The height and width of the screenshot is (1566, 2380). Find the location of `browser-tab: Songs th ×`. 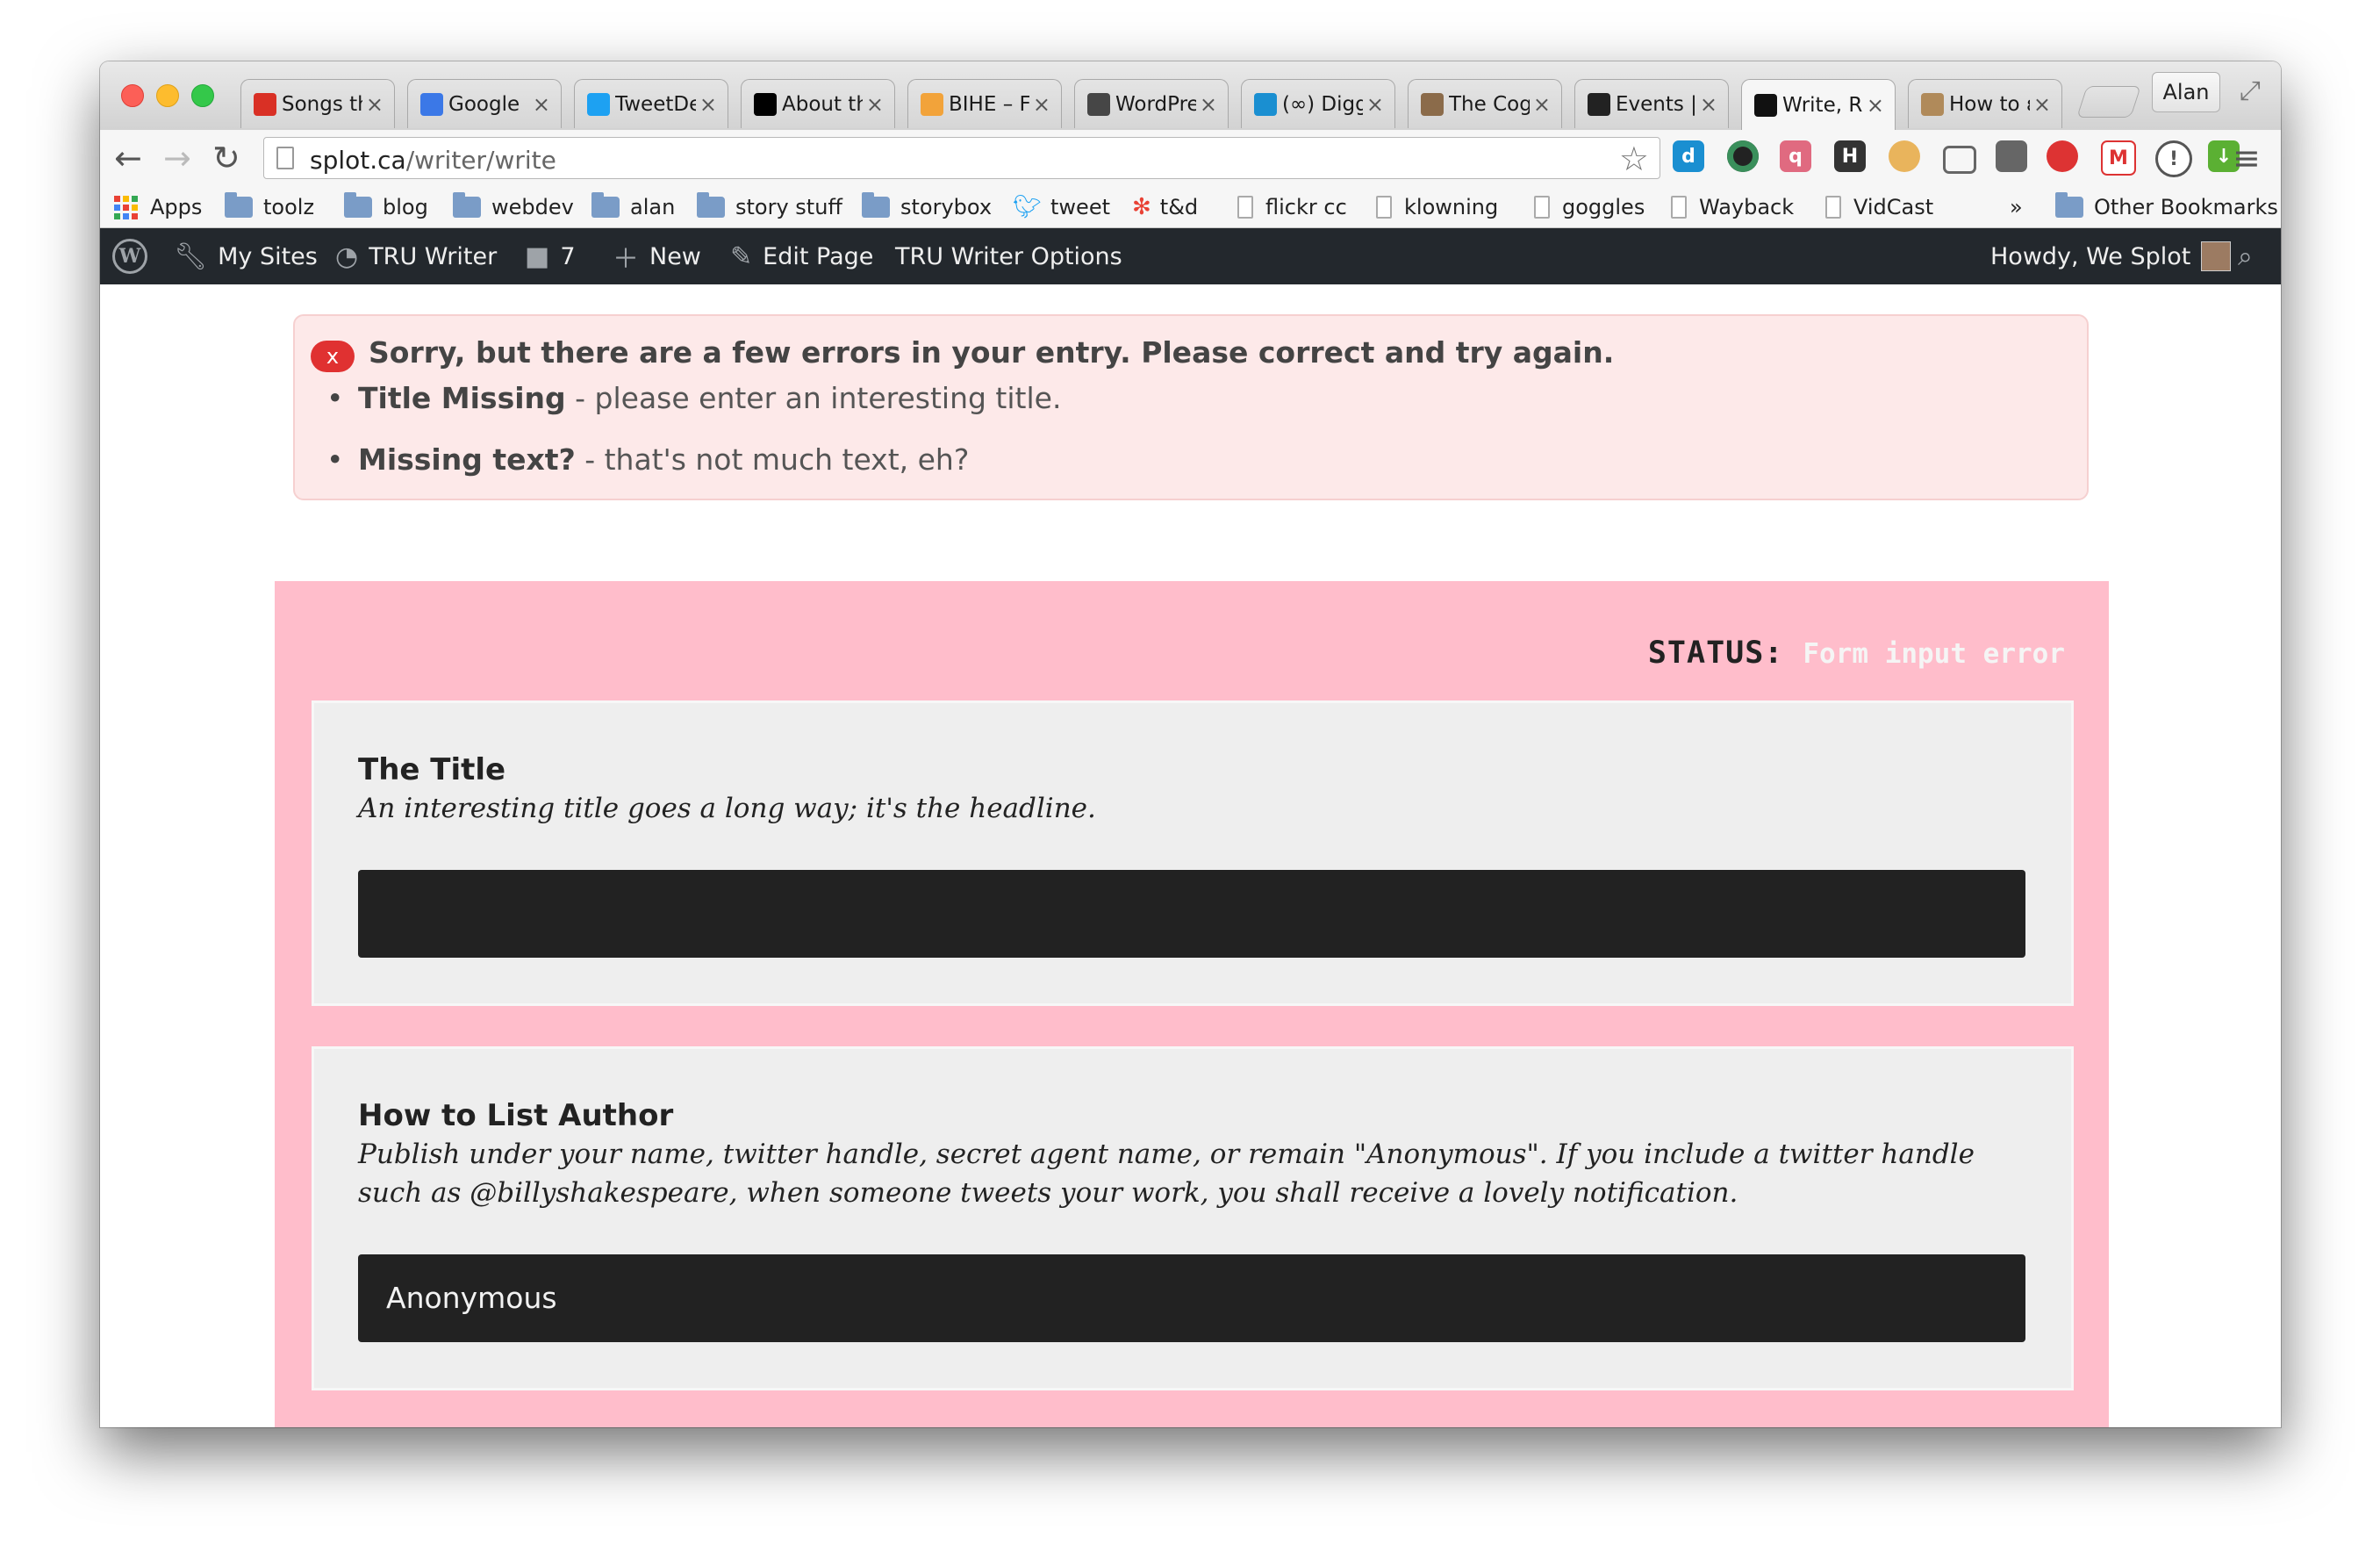

browser-tab: Songs th × is located at coordinates (317, 103).